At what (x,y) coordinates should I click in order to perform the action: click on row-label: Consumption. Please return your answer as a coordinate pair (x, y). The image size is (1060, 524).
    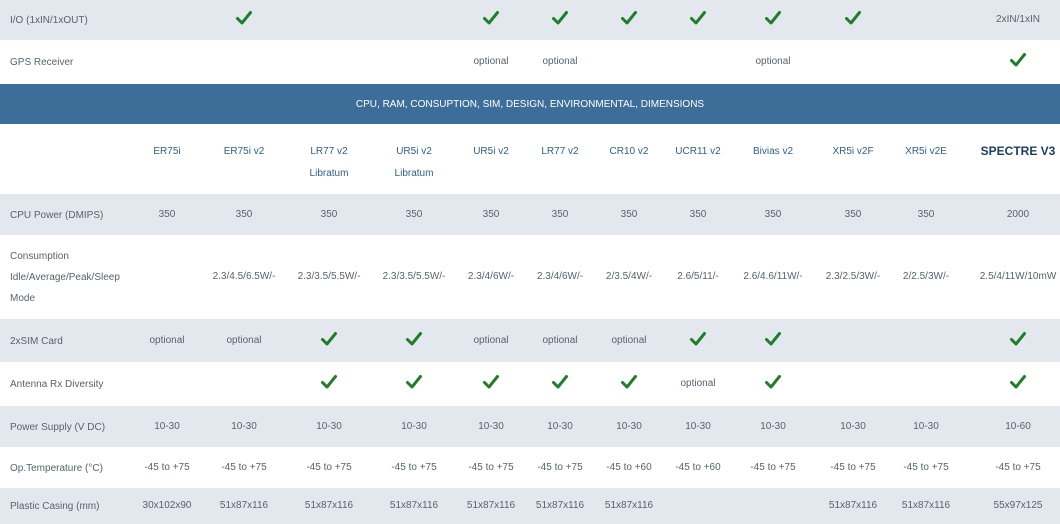
    Looking at the image, I should click on (39, 256).